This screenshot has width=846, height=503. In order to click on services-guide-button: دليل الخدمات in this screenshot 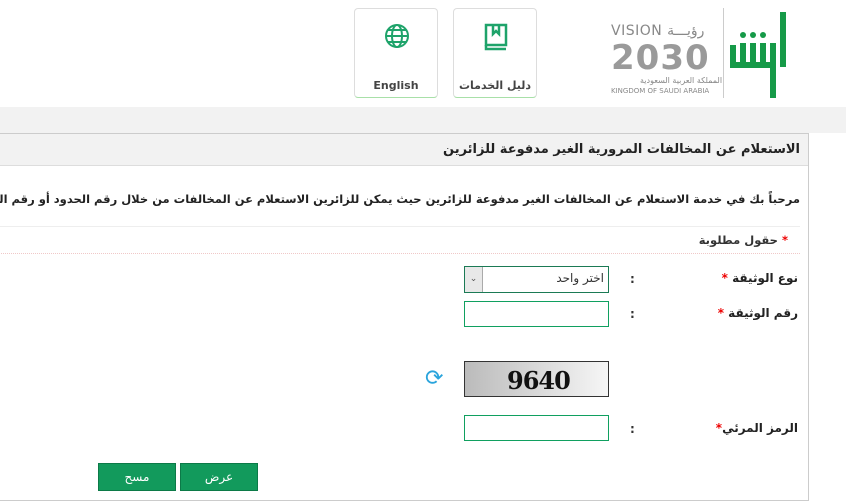, I will do `click(495, 53)`.